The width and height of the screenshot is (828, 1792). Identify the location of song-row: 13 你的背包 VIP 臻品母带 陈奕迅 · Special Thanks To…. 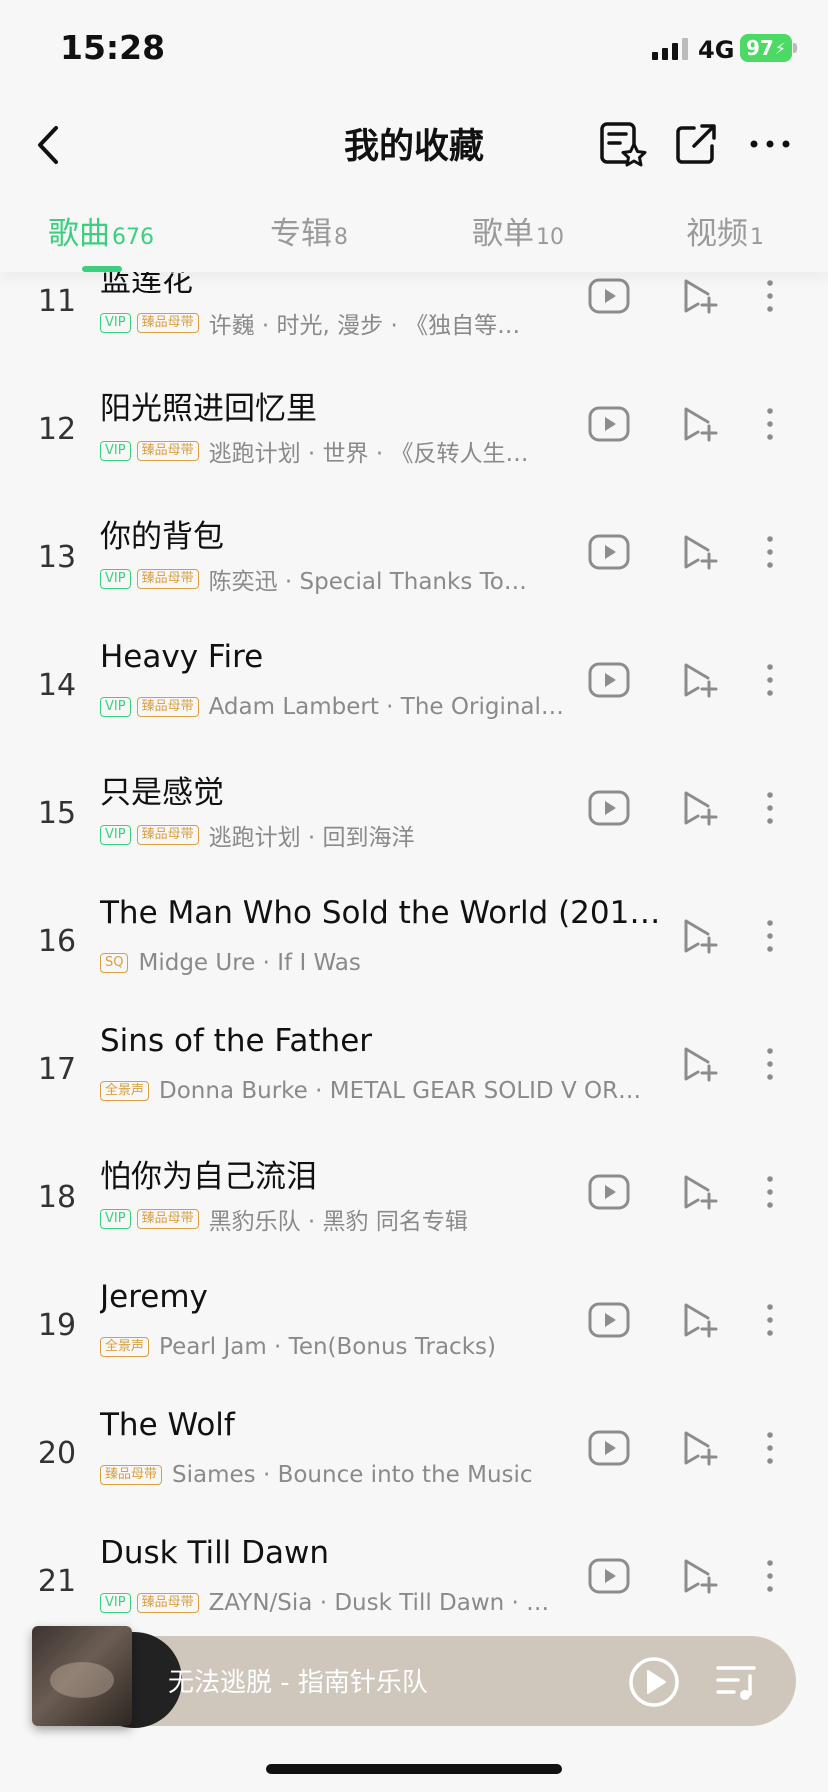
(414, 570).